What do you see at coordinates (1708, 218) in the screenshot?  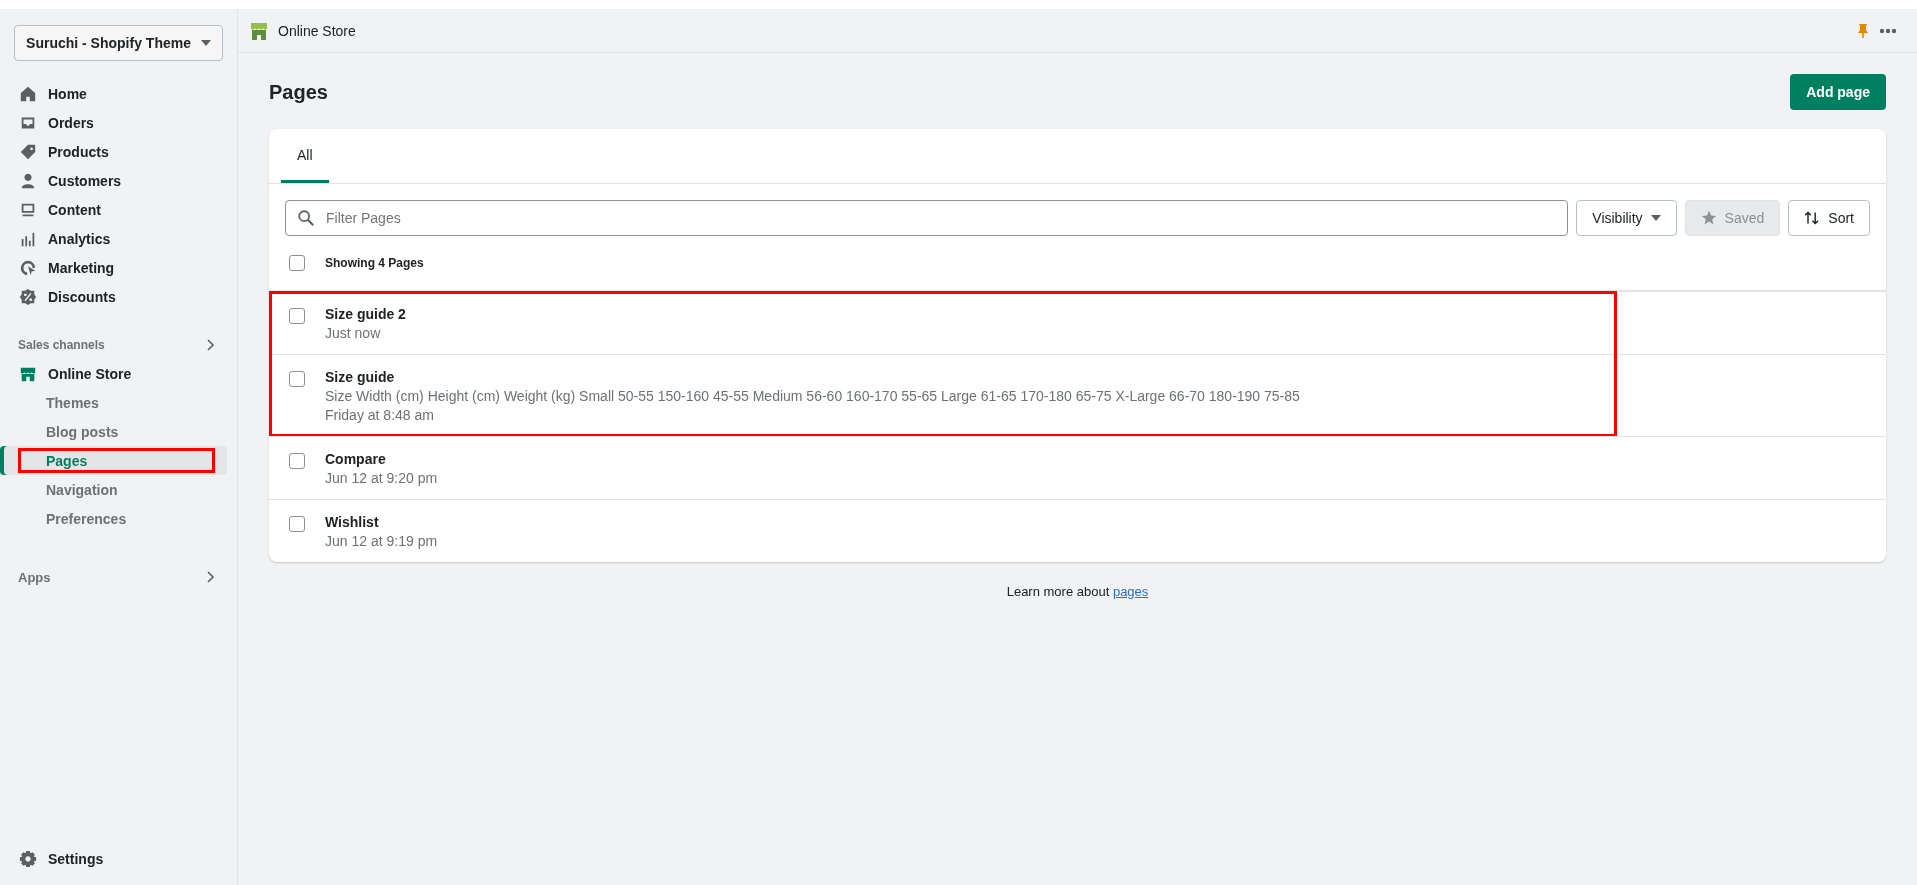 I see `star-icon` at bounding box center [1708, 218].